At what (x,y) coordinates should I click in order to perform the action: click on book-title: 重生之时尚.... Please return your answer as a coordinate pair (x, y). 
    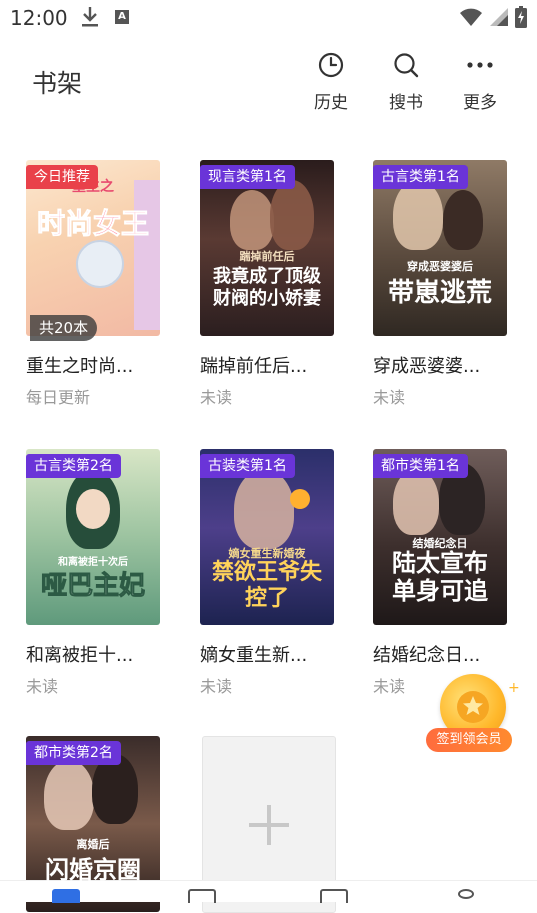
    Looking at the image, I should click on (80, 366).